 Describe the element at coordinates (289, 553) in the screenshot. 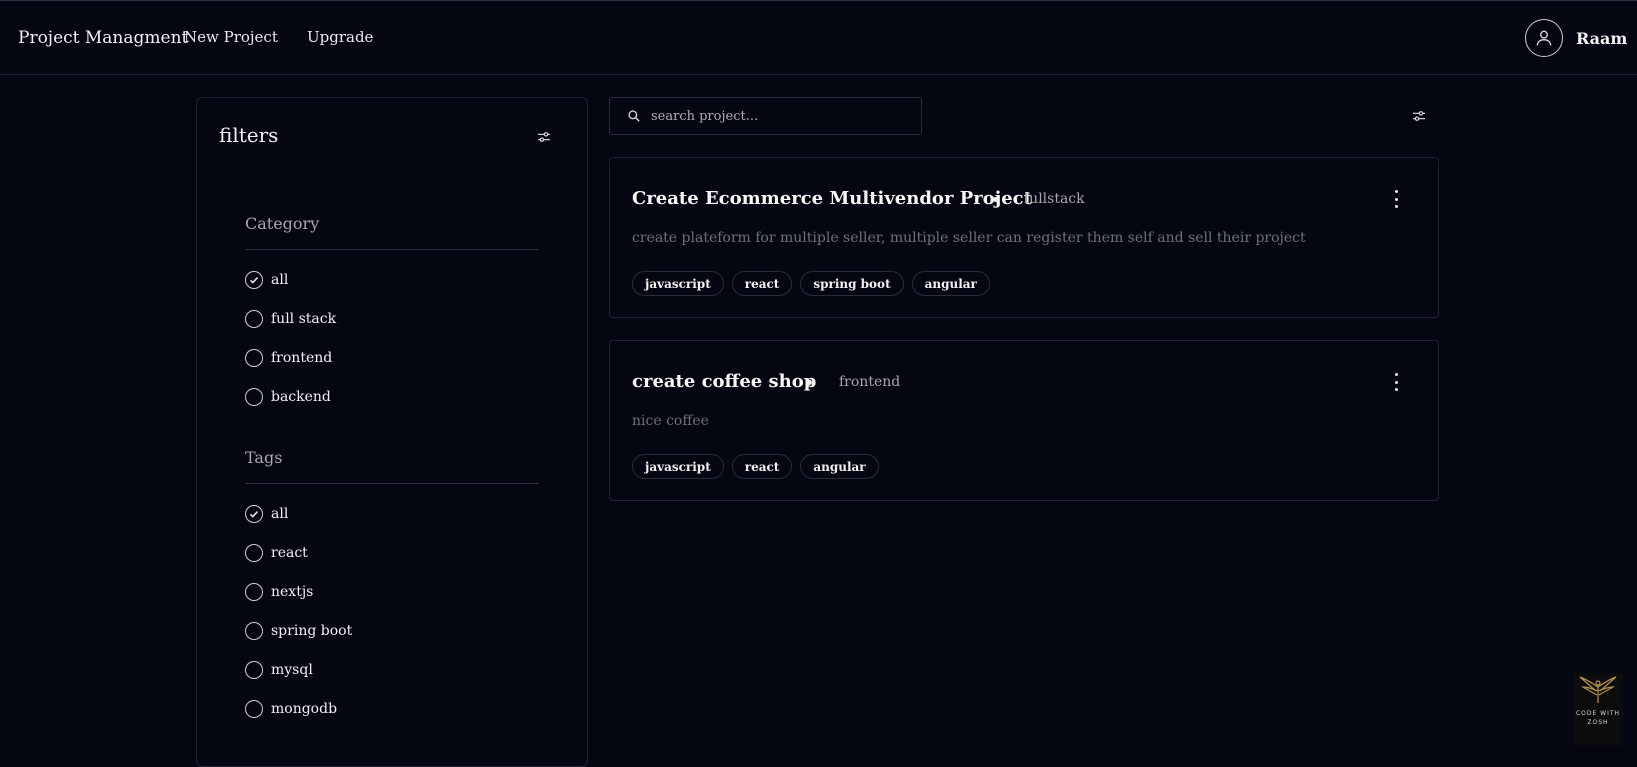

I see `option-label: react` at that location.